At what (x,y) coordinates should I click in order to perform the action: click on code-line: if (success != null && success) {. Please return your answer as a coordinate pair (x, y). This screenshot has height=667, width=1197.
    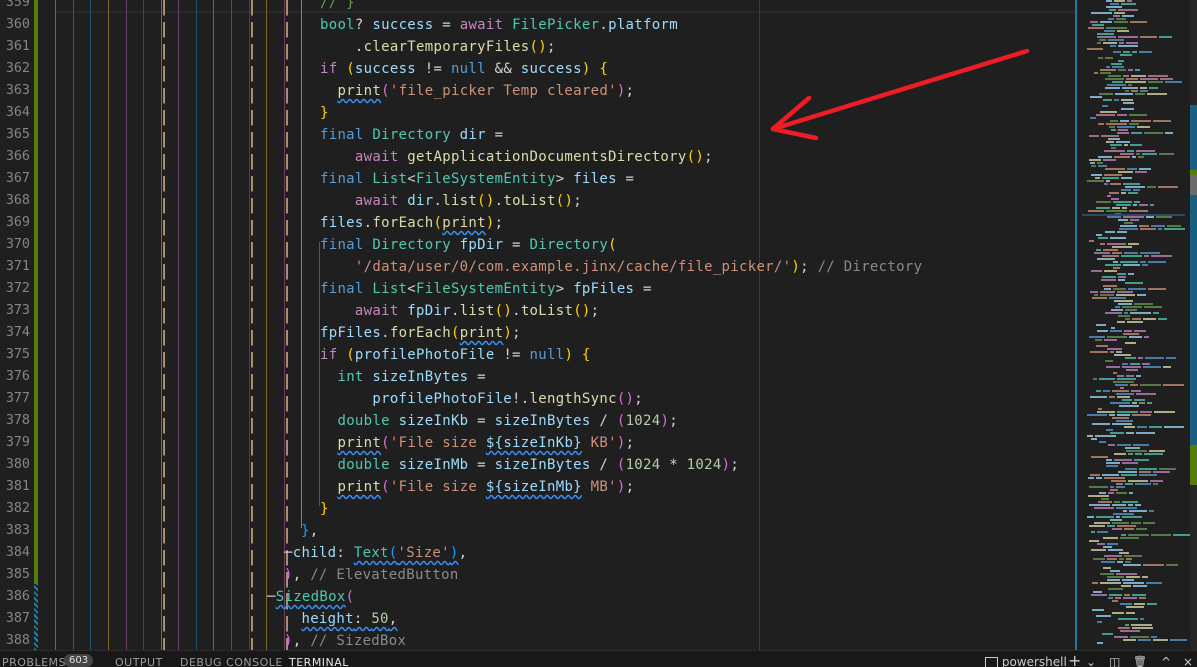
    Looking at the image, I should click on (464, 69).